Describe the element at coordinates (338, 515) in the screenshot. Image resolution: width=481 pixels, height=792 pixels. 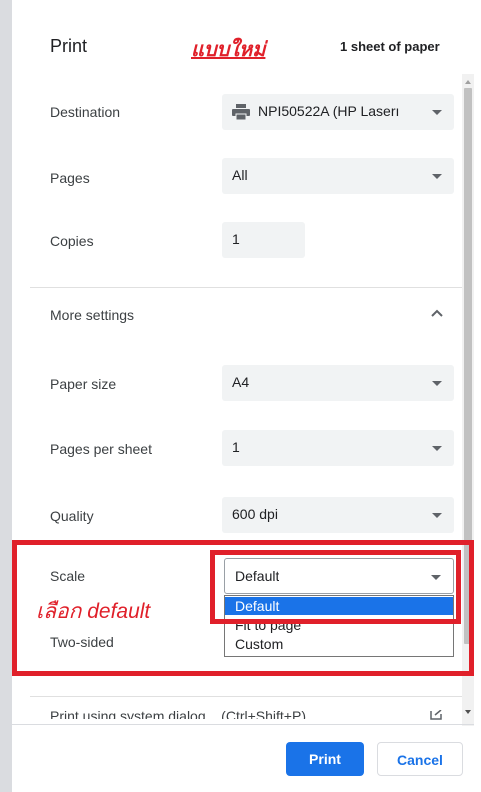
I see `quality-select: 600 dpi` at that location.